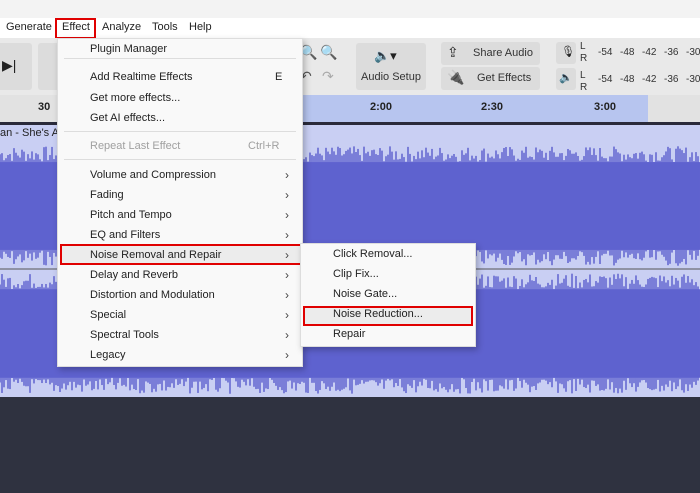 The image size is (700, 493). What do you see at coordinates (200, 27) in the screenshot?
I see `menu-help: Help` at bounding box center [200, 27].